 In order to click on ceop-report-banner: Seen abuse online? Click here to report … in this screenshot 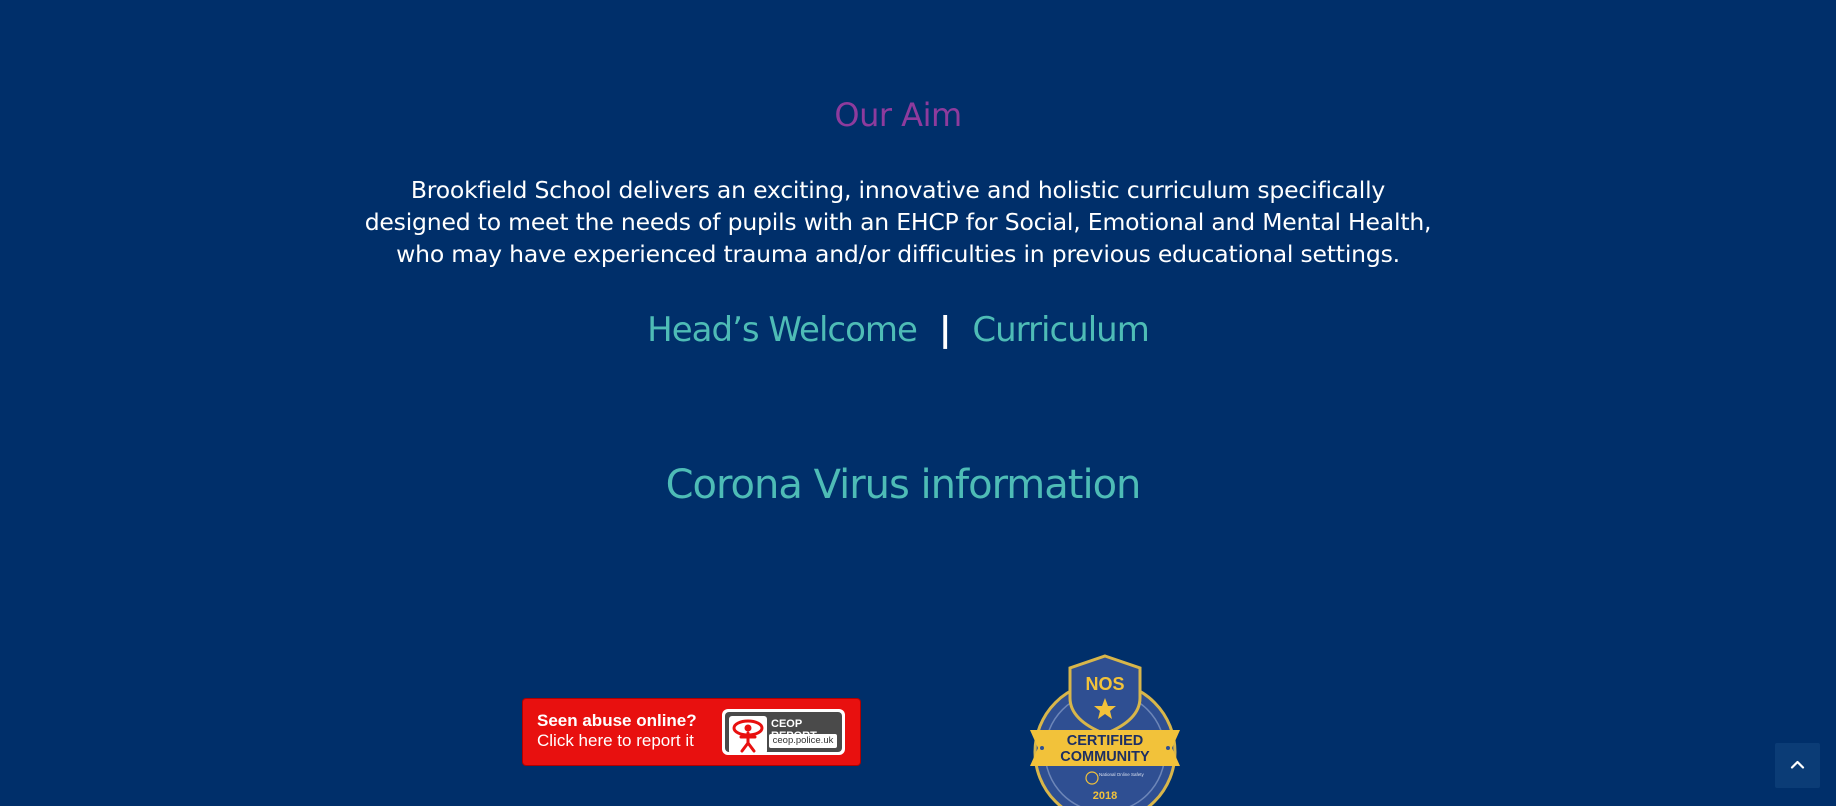, I will do `click(691, 732)`.